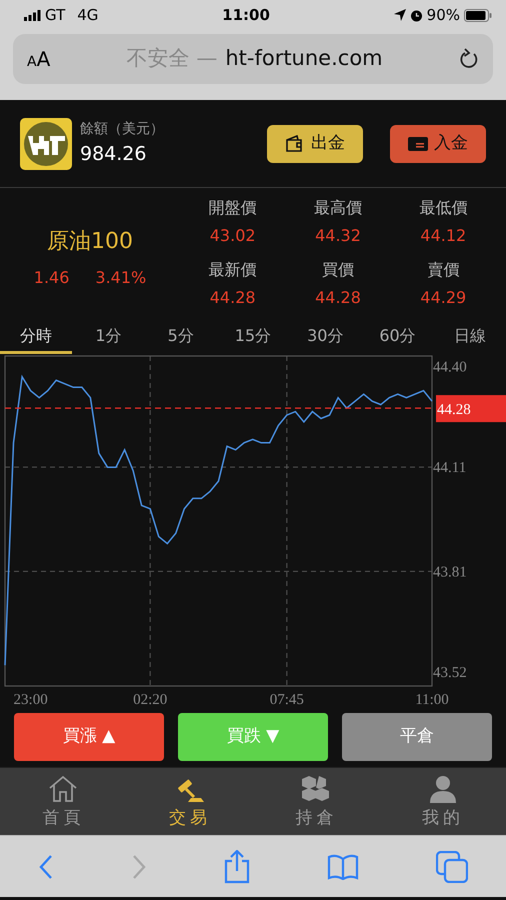 This screenshot has width=506, height=900. What do you see at coordinates (443, 236) in the screenshot?
I see `quote-value: 44.12` at bounding box center [443, 236].